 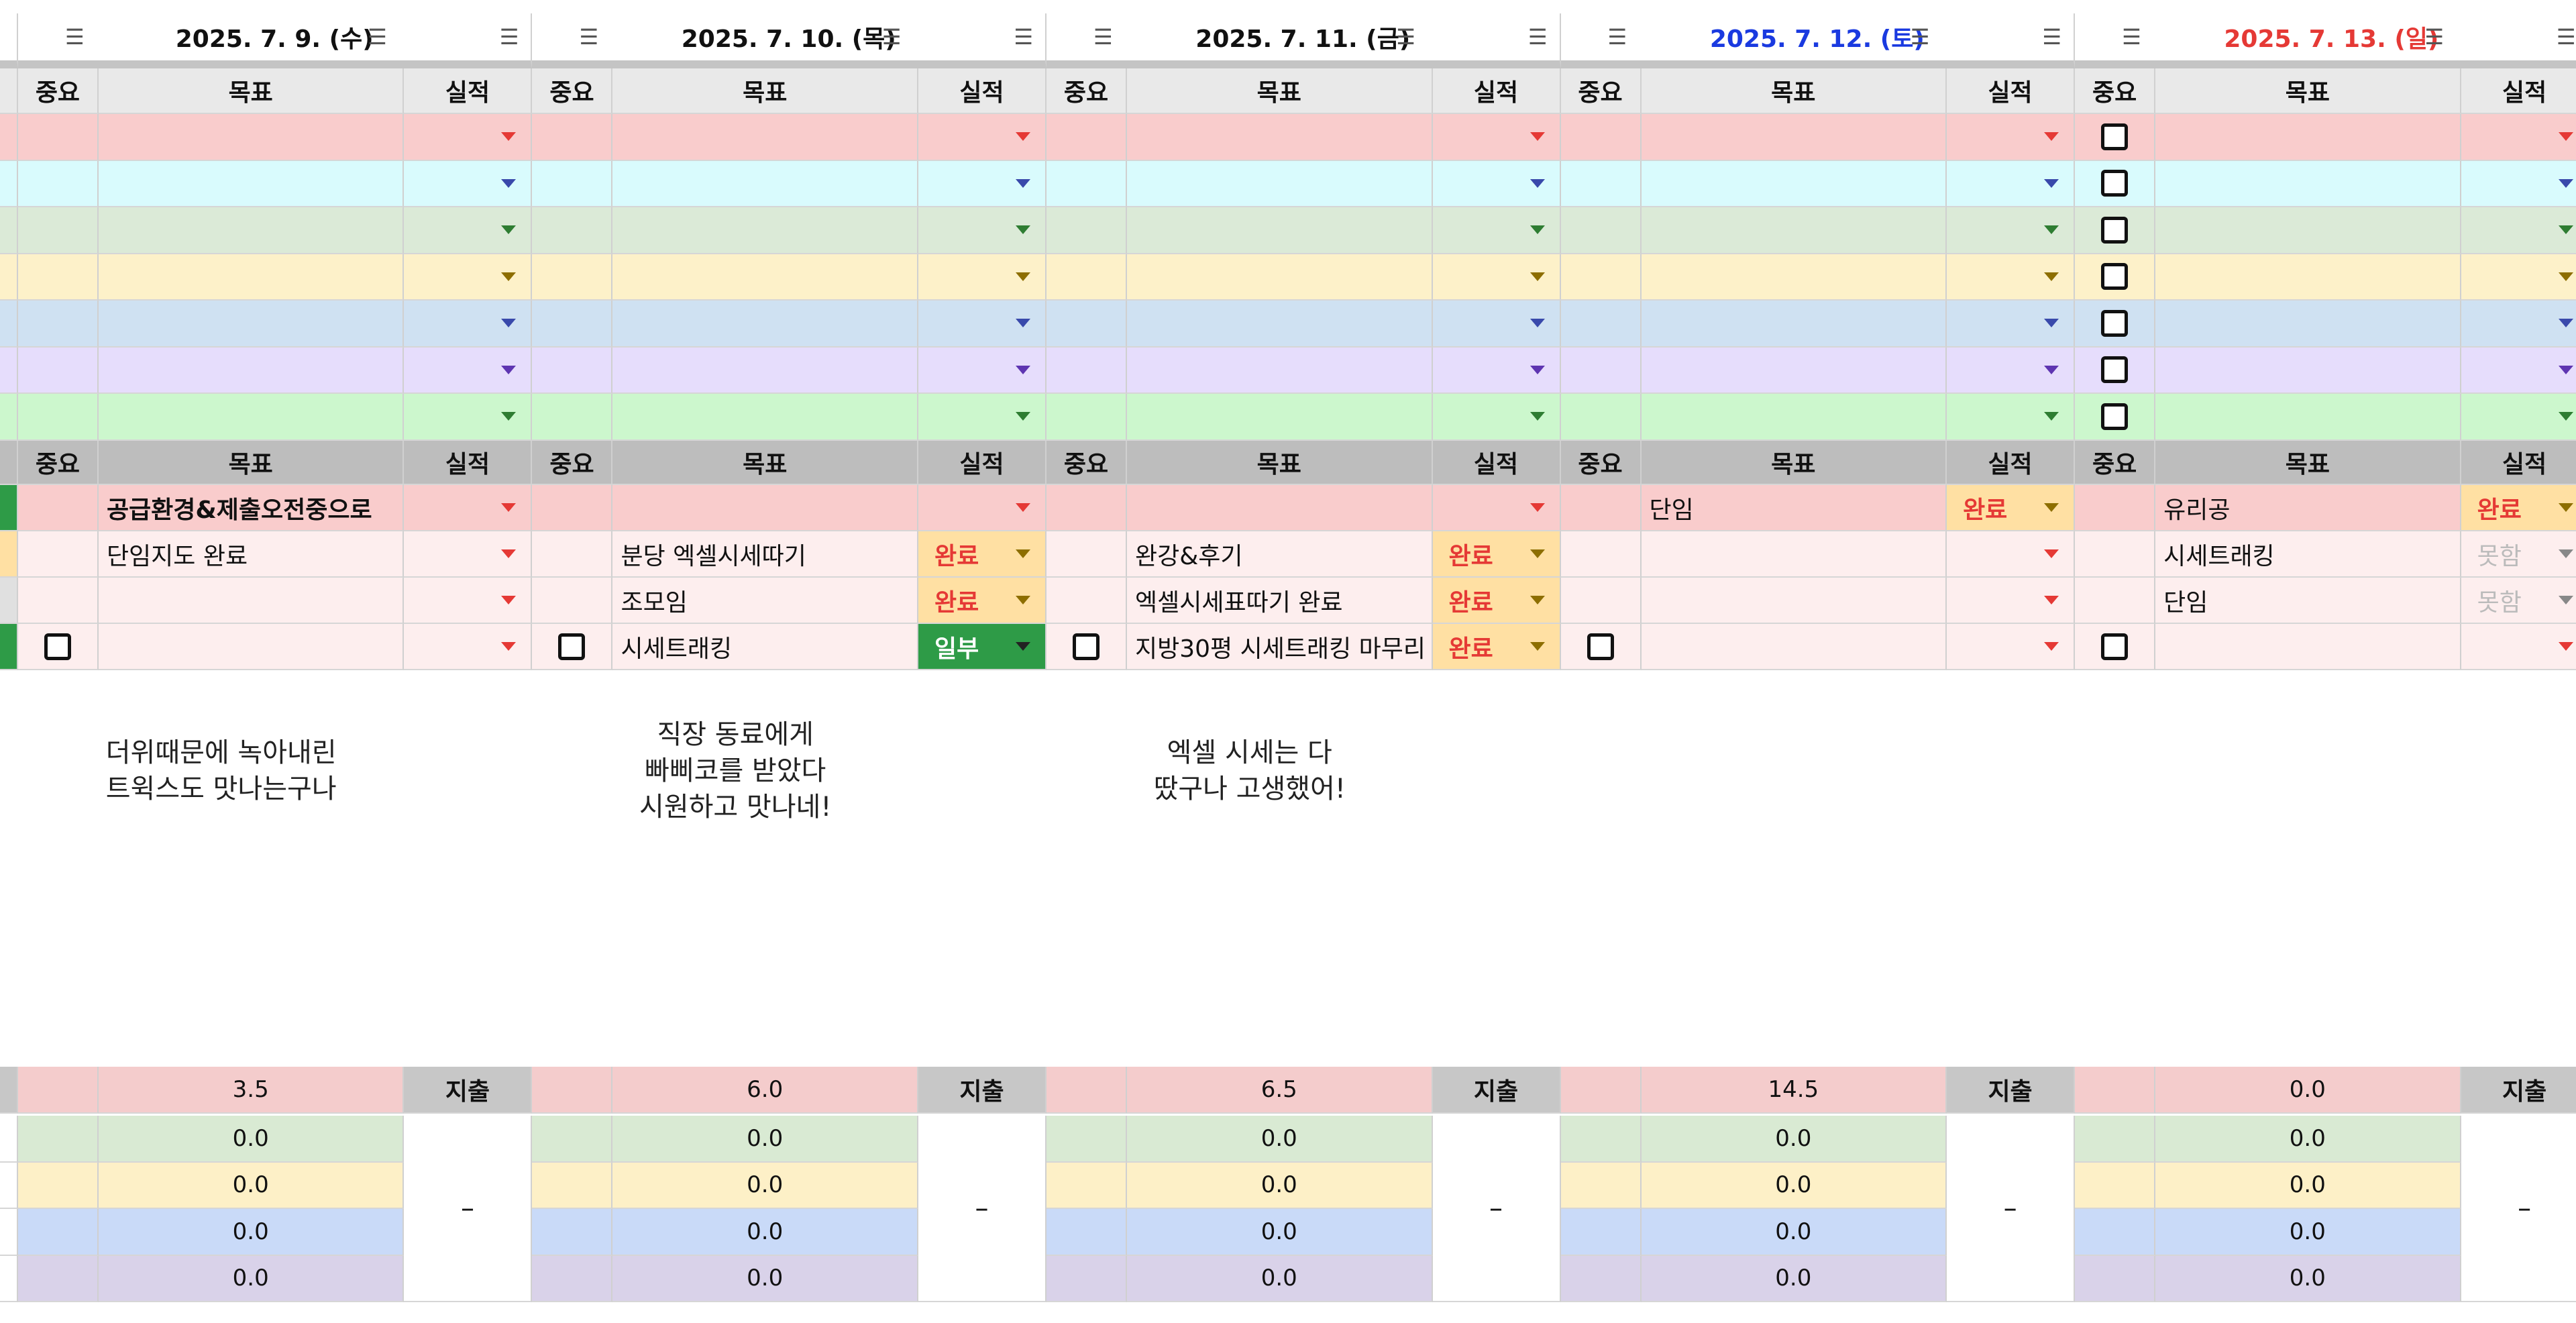 I want to click on goal-text: 유리공, so click(x=2308, y=508).